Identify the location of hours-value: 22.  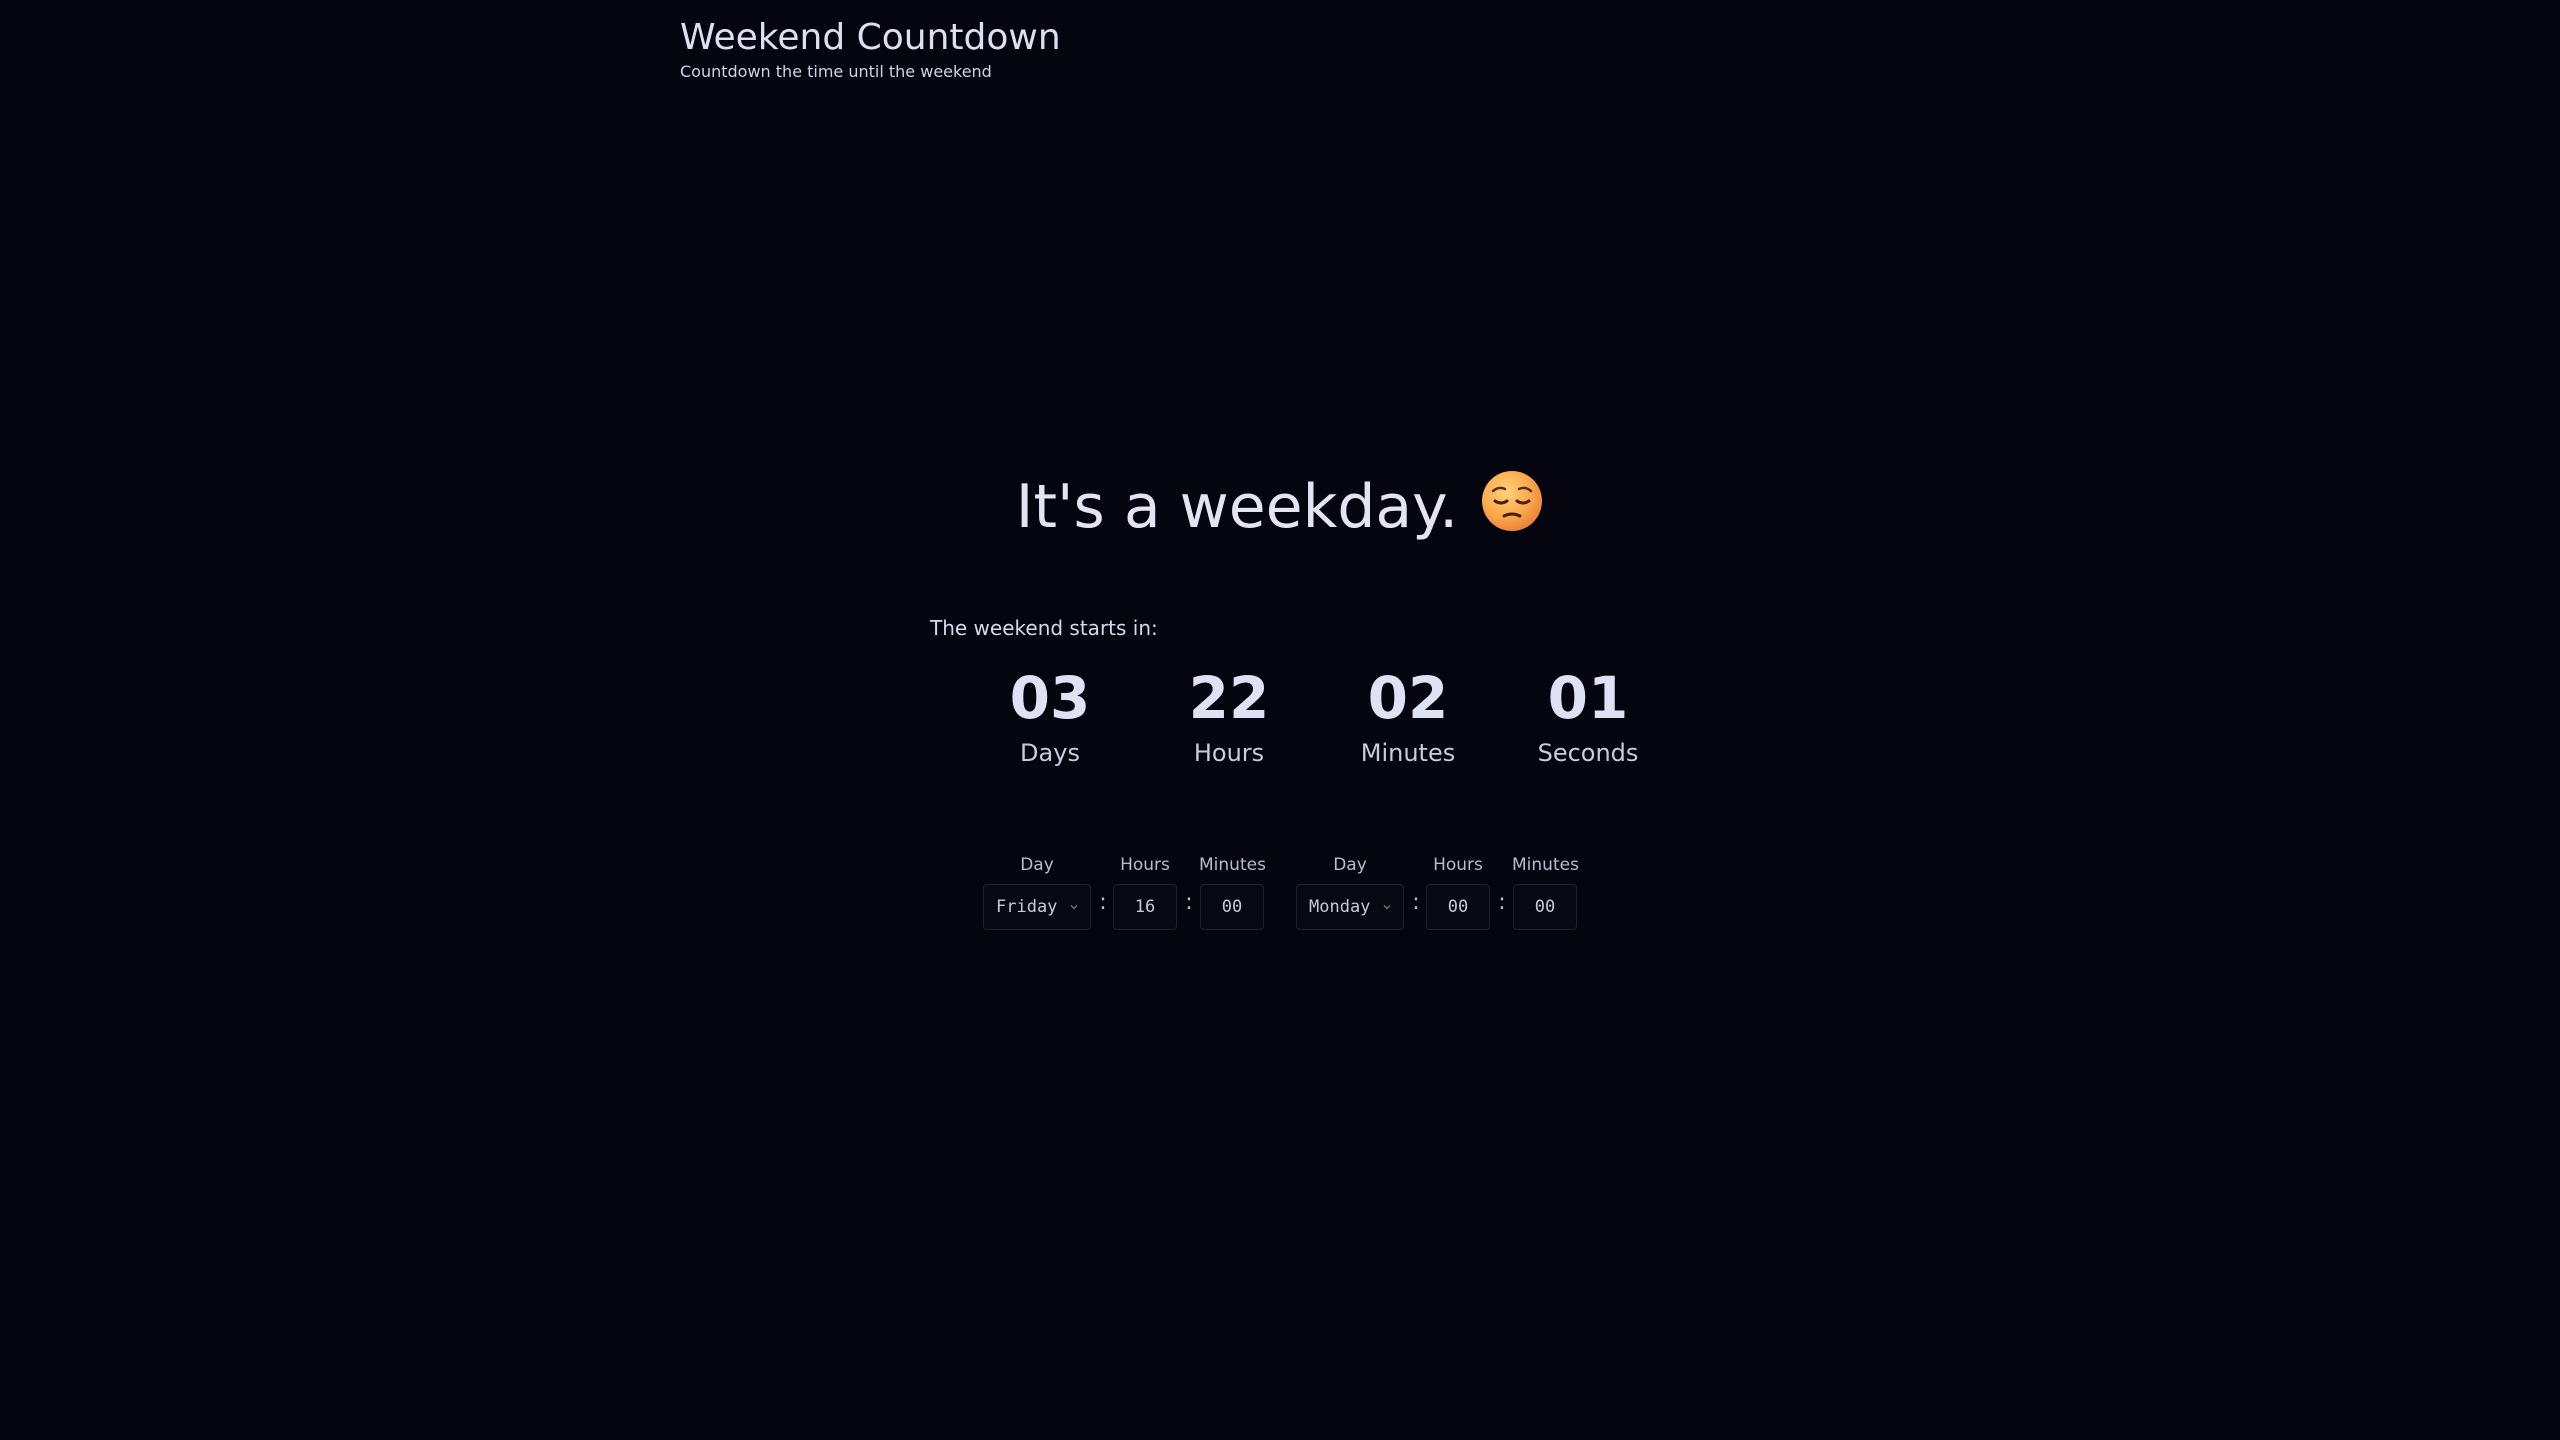
(1229, 698).